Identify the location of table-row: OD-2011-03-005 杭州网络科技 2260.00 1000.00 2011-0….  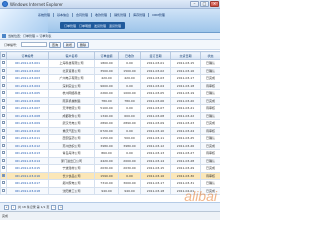
(110, 93).